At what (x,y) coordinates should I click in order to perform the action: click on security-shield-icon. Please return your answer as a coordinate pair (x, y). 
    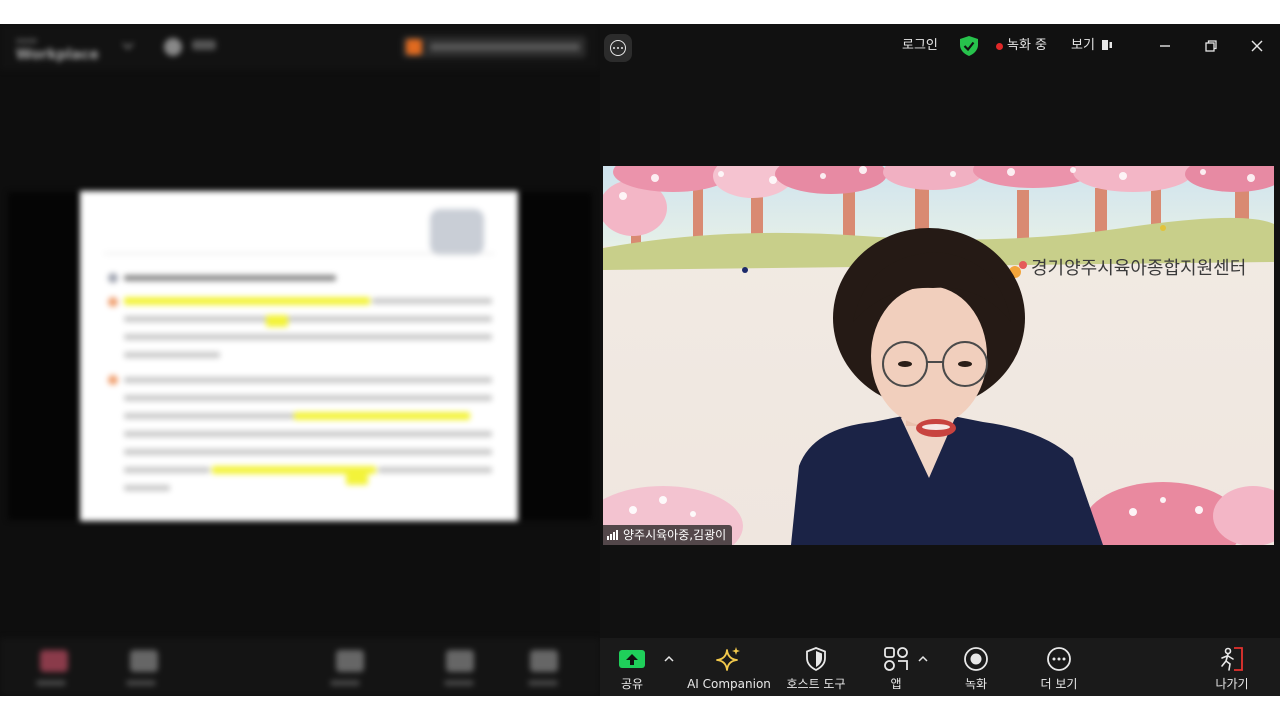
    Looking at the image, I should click on (969, 46).